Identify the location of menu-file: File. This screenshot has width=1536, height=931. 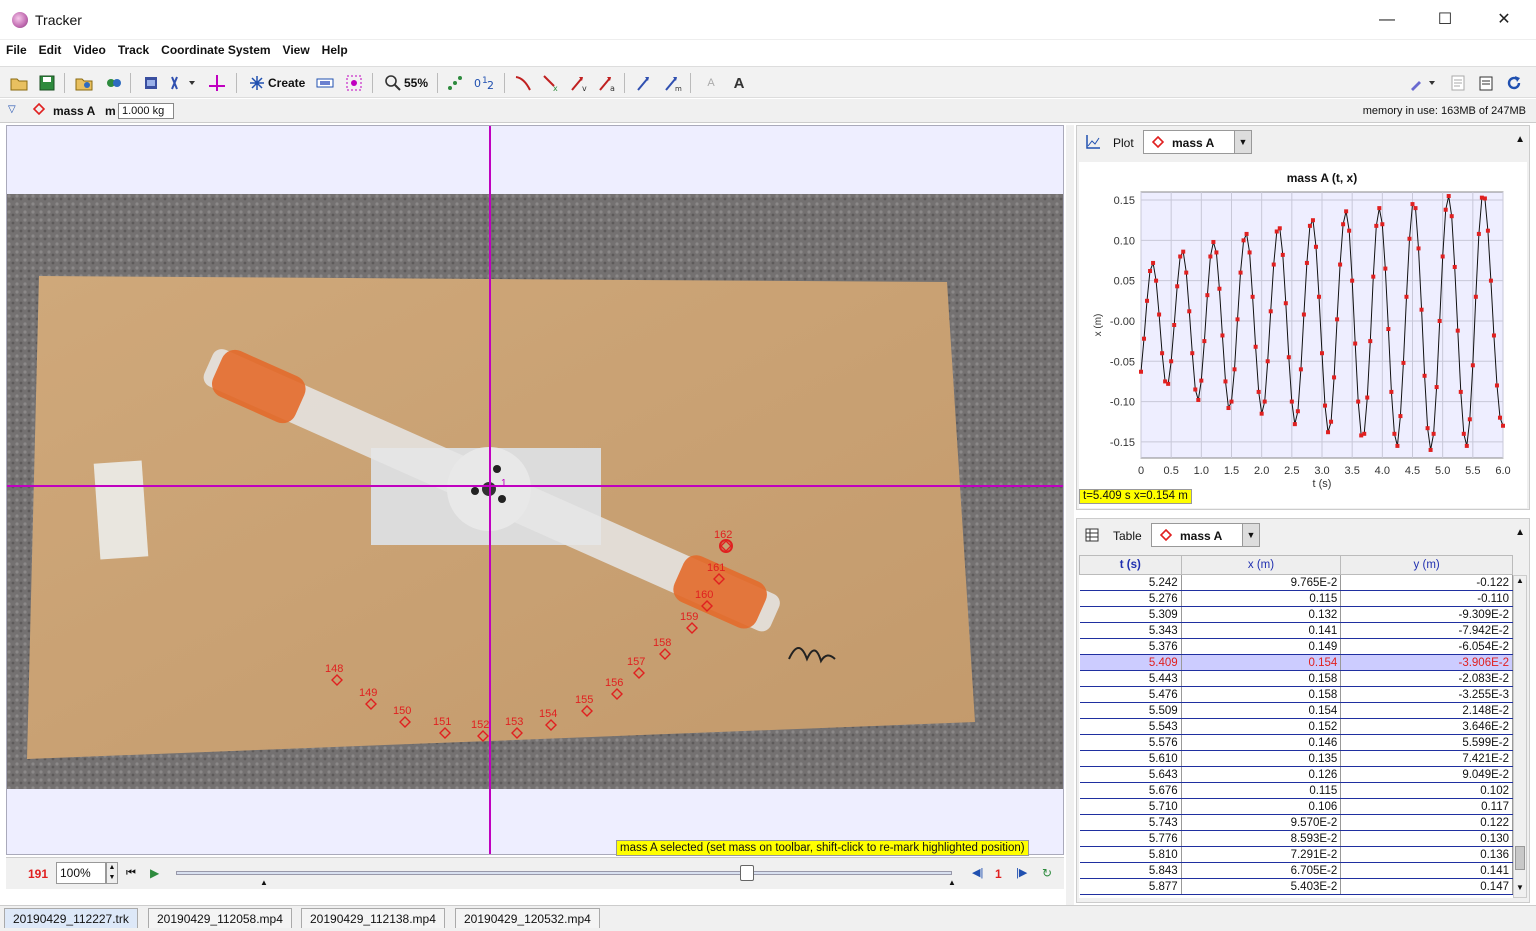
(16, 48).